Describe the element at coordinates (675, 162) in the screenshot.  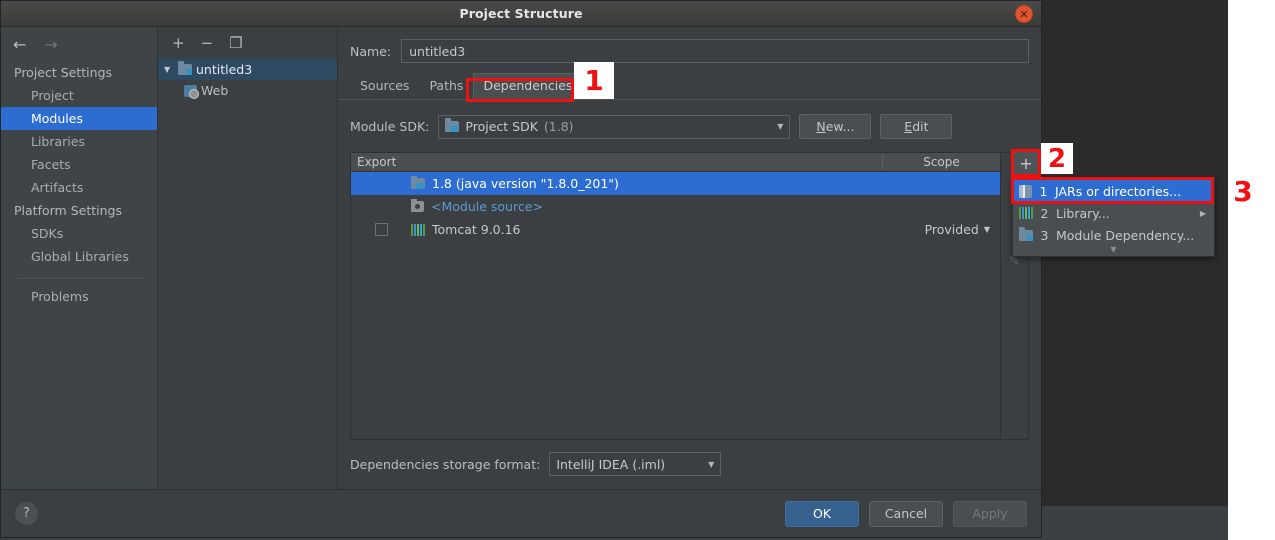
I see `dependencies-table-header: Export Scope` at that location.